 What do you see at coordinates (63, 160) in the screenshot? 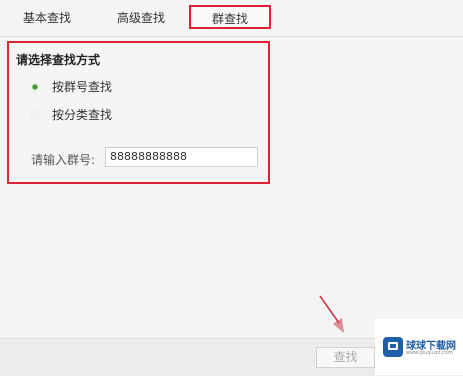
I see `group-number-label: 请输入群号:` at bounding box center [63, 160].